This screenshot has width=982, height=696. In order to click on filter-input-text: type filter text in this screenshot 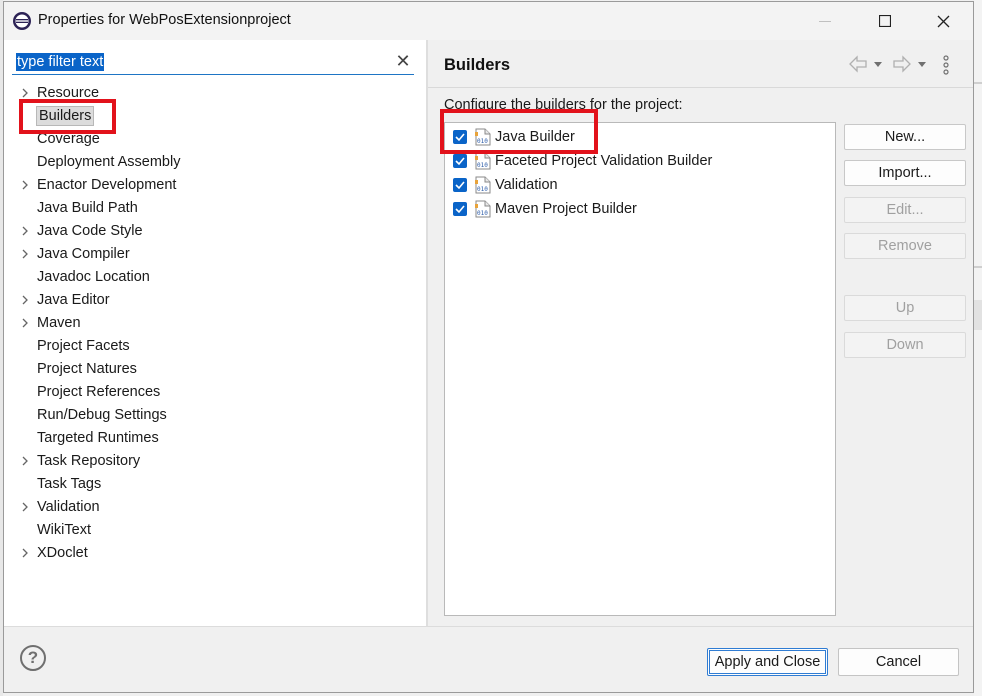, I will do `click(60, 62)`.